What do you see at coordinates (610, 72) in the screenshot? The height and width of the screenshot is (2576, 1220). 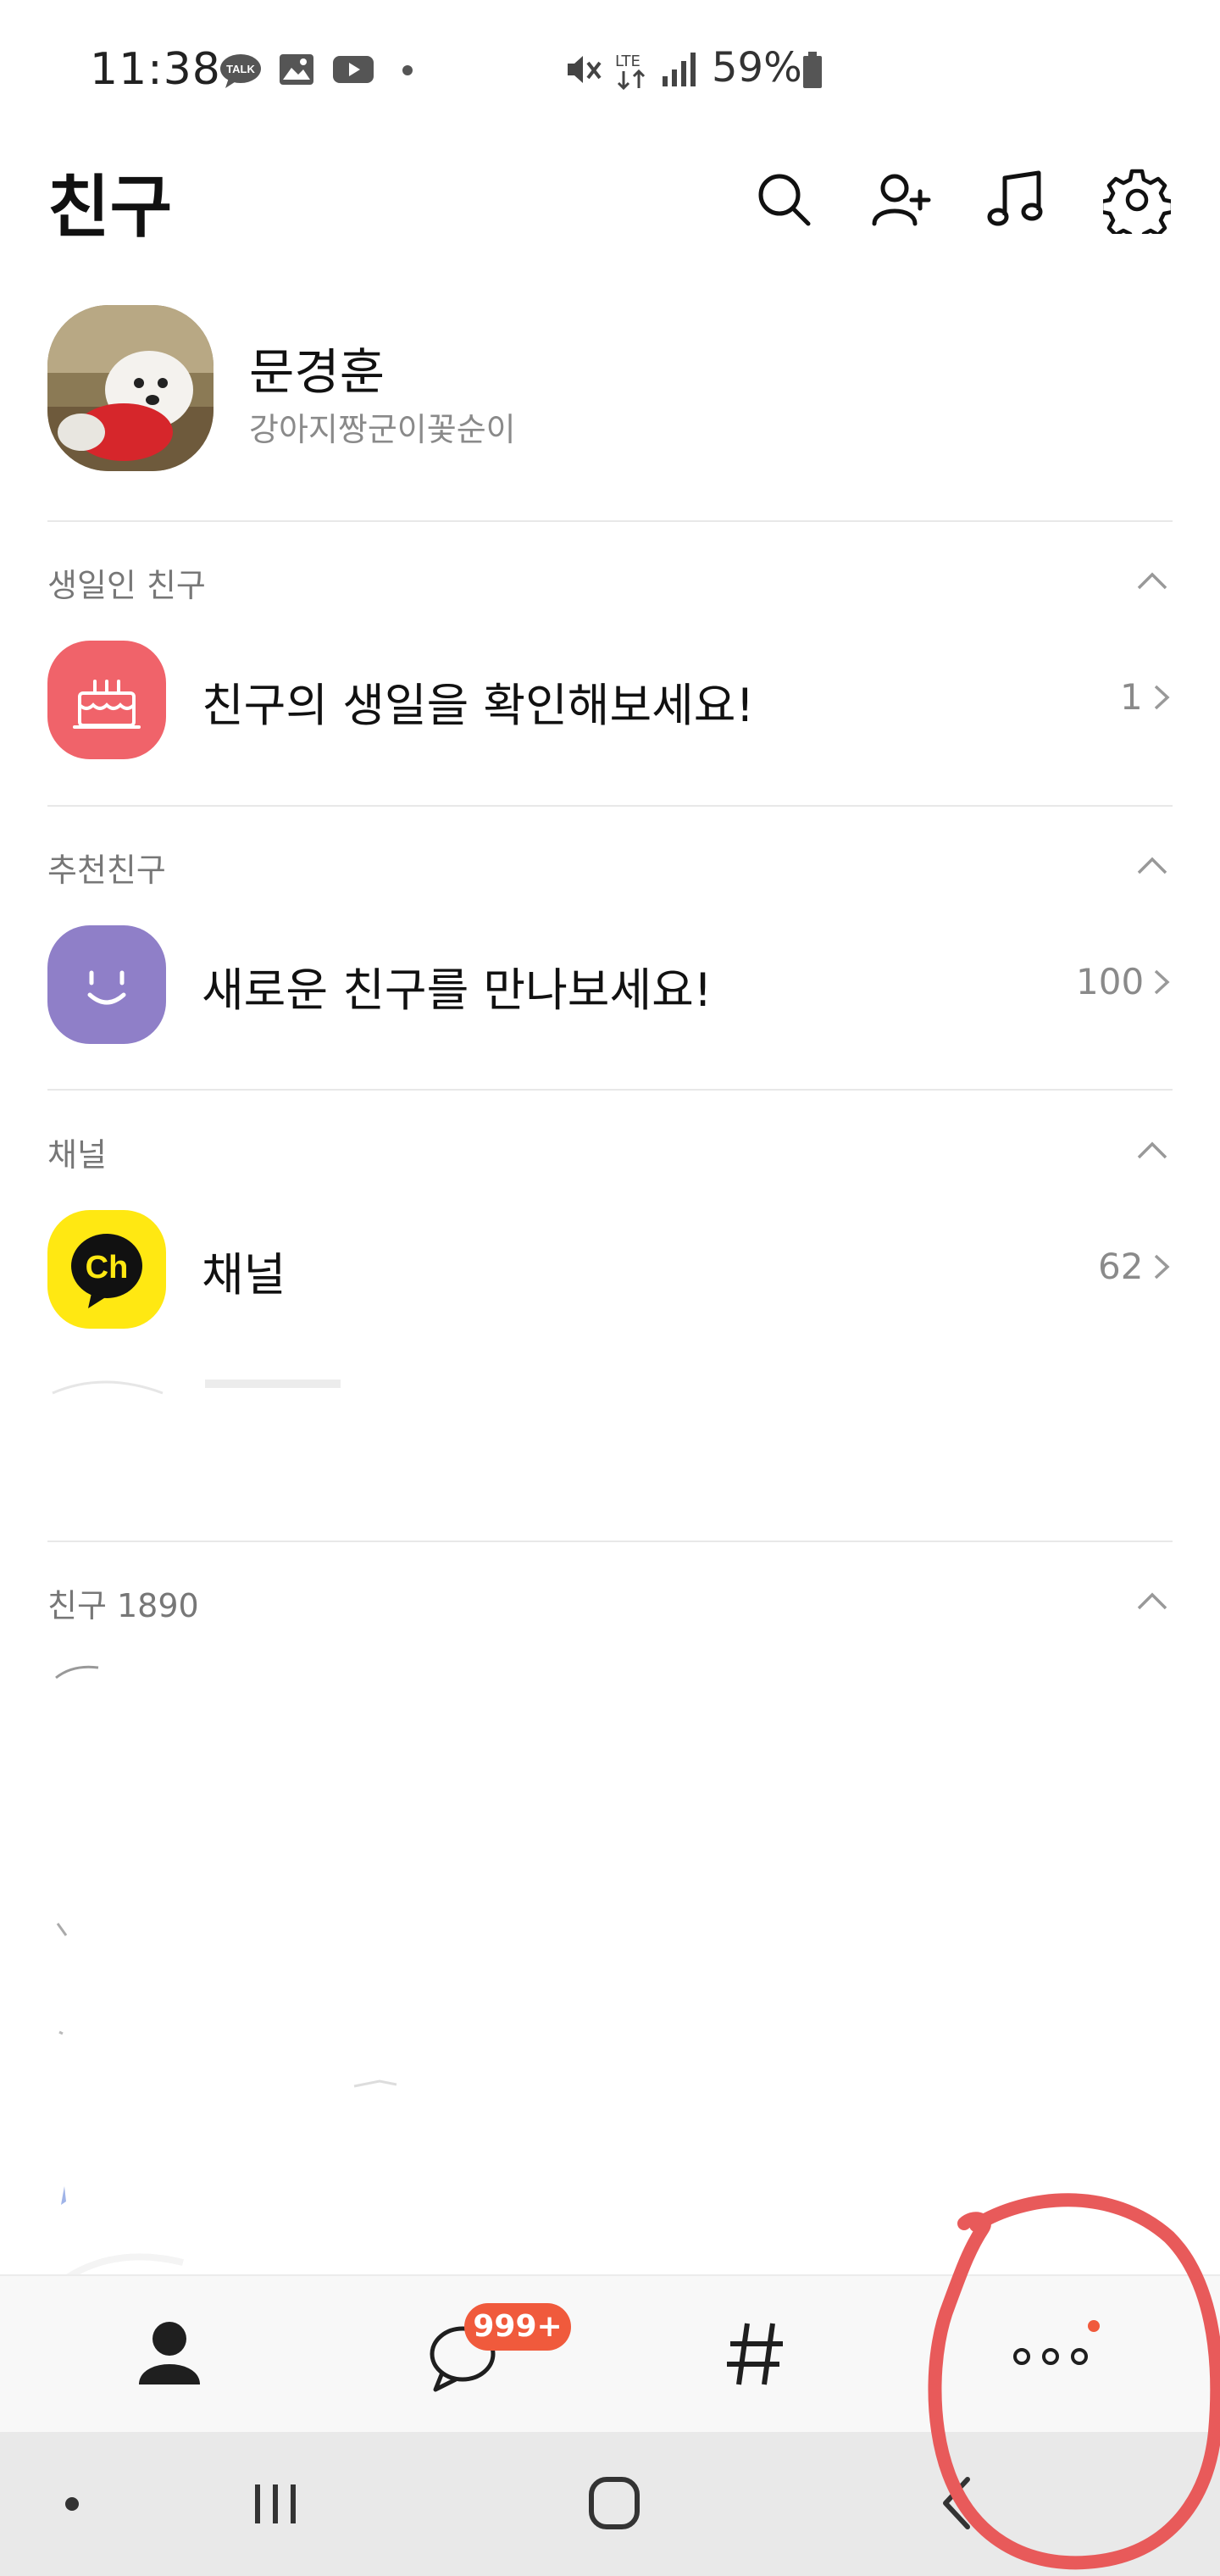 I see `status-bar: 11:38 TALK LTE 59%` at bounding box center [610, 72].